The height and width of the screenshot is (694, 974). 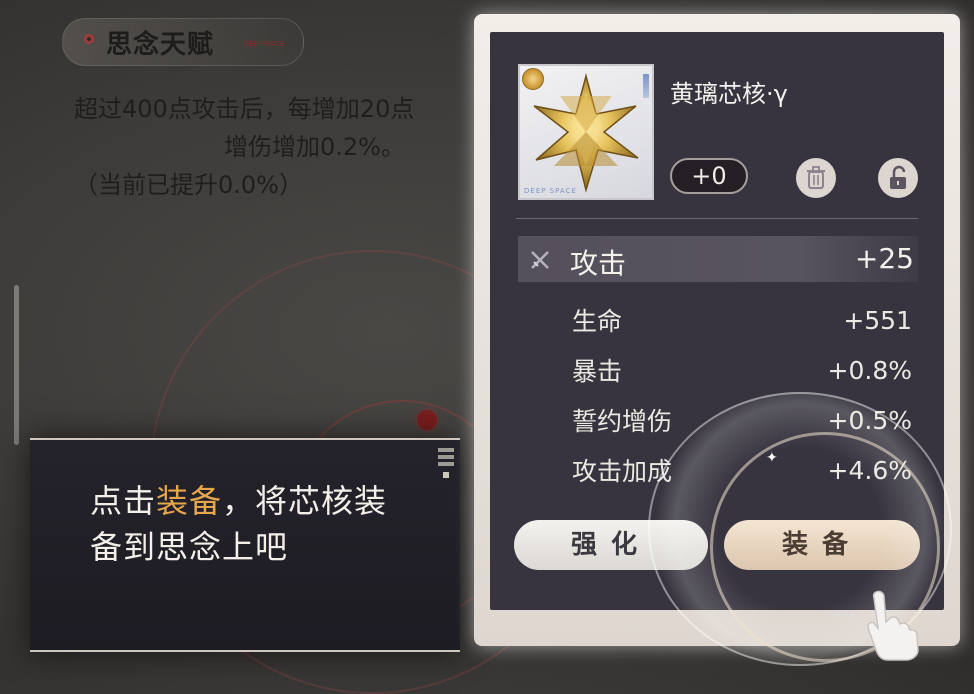 What do you see at coordinates (729, 94) in the screenshot?
I see `item-name: 黄璃芯核·γ` at bounding box center [729, 94].